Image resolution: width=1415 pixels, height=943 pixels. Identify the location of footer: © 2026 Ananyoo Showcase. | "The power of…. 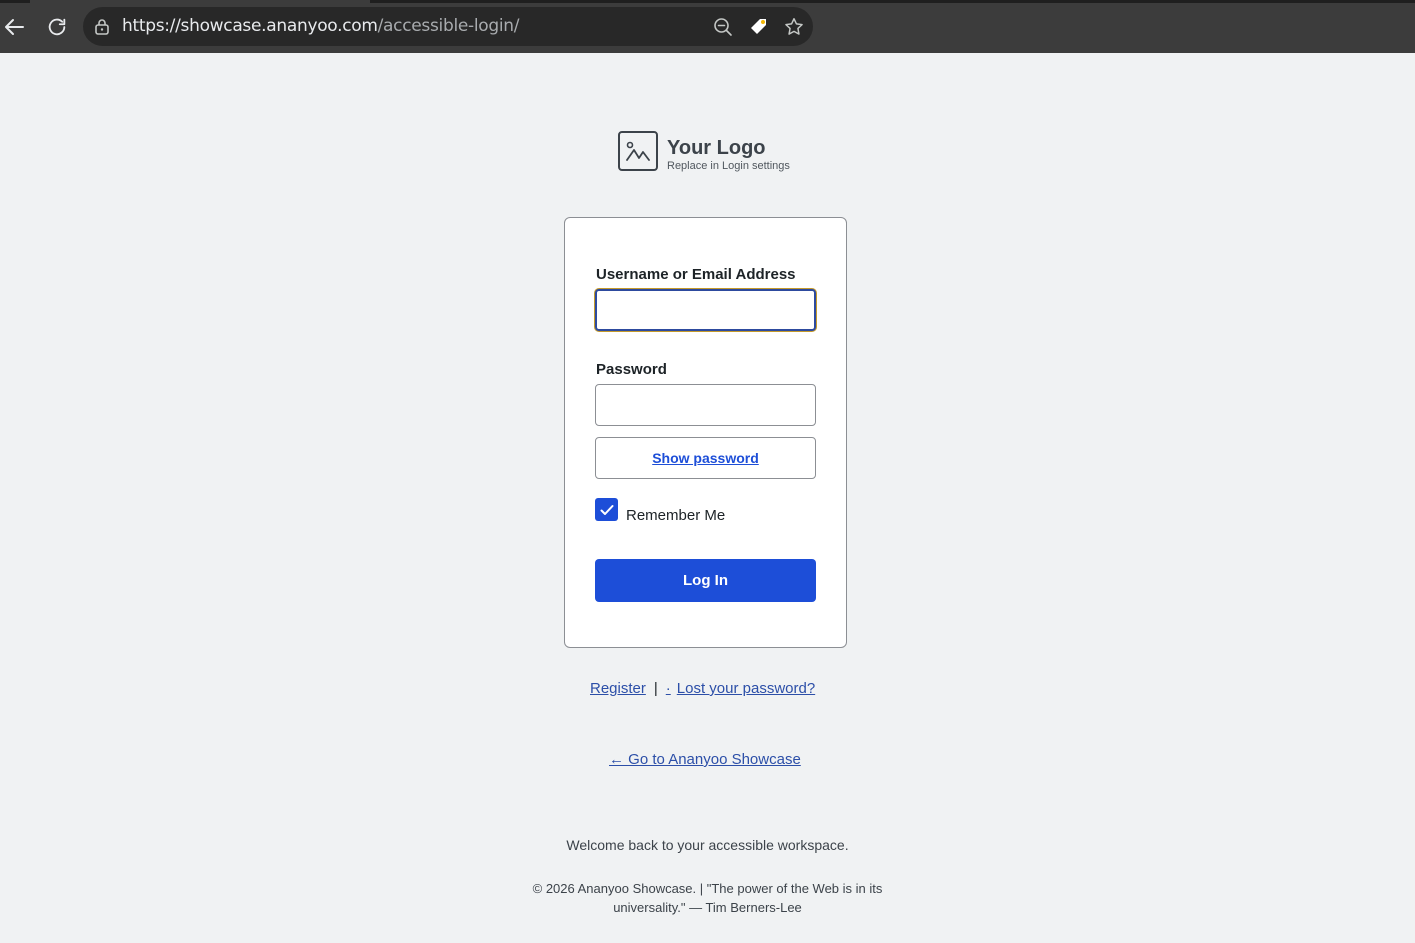
(707, 898).